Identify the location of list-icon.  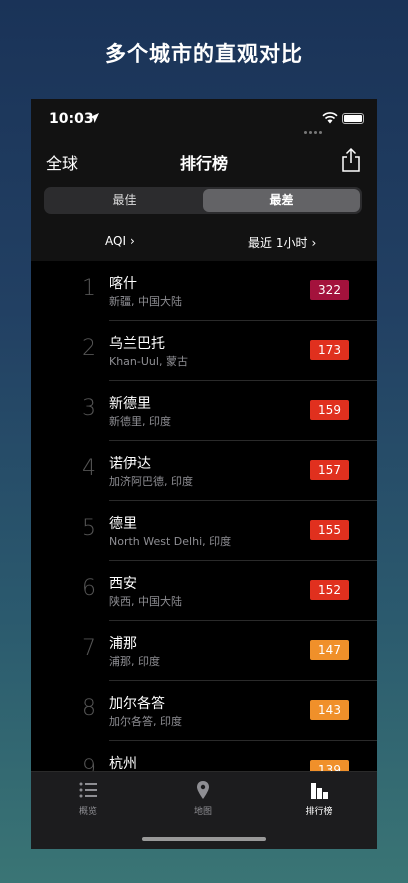
(88, 790).